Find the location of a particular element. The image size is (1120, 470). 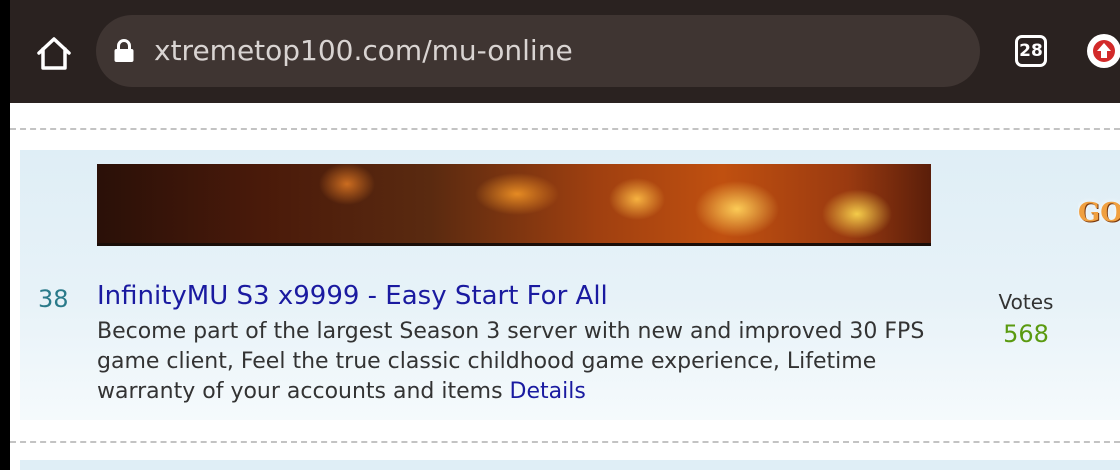

update-button is located at coordinates (1103, 51).